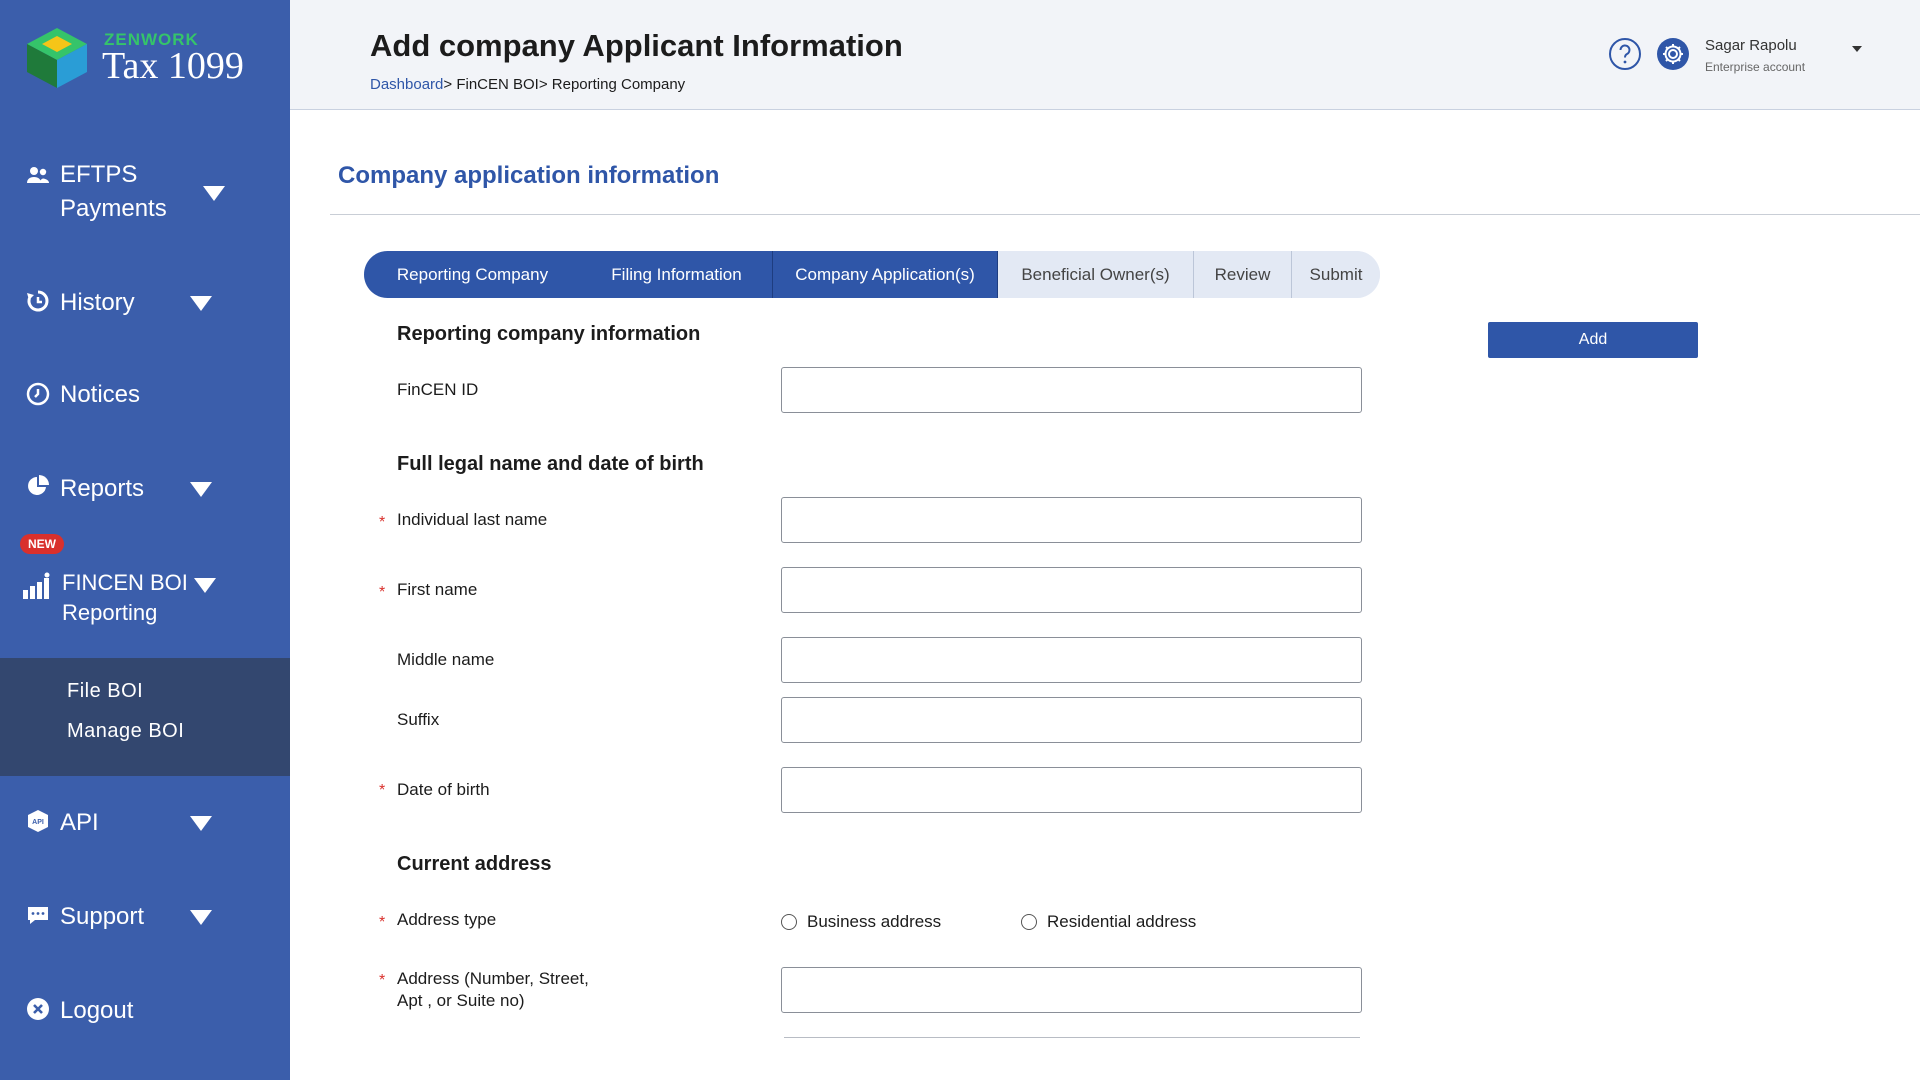 This screenshot has width=1920, height=1080. What do you see at coordinates (145, 395) in the screenshot?
I see `sidebar-item-notices: Notices` at bounding box center [145, 395].